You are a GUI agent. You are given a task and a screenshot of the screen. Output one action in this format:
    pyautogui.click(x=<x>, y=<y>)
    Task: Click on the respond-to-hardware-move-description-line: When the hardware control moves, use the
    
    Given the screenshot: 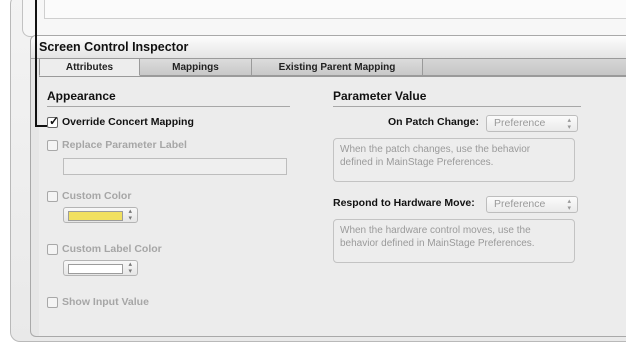 What is the action you would take?
    pyautogui.click(x=435, y=230)
    